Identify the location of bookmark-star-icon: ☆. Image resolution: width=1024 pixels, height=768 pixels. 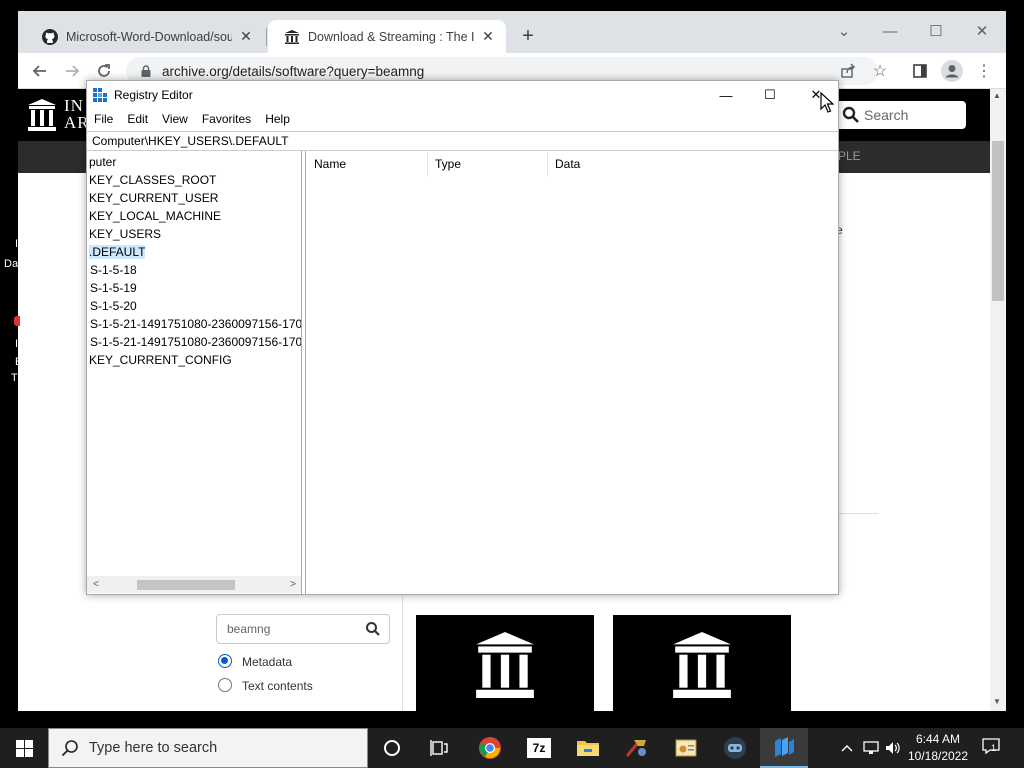
(880, 71).